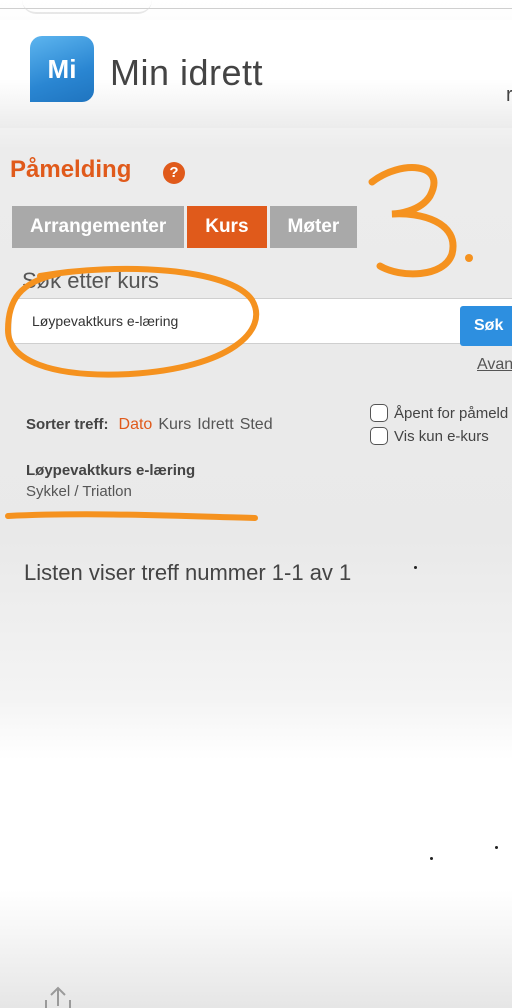 The image size is (512, 1008). Describe the element at coordinates (451, 413) in the screenshot. I see `filter-label-open: Åpent for påmeld` at that location.